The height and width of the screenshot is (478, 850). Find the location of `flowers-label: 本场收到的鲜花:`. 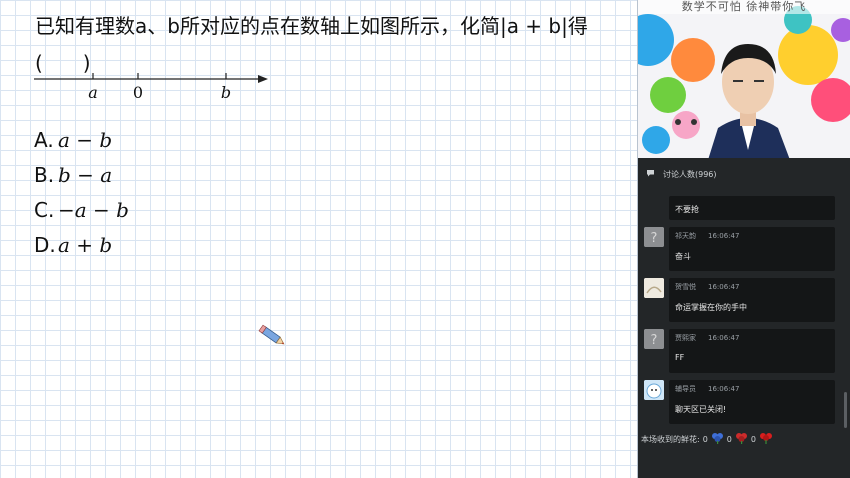

flowers-label: 本场收到的鲜花: is located at coordinates (670, 439).